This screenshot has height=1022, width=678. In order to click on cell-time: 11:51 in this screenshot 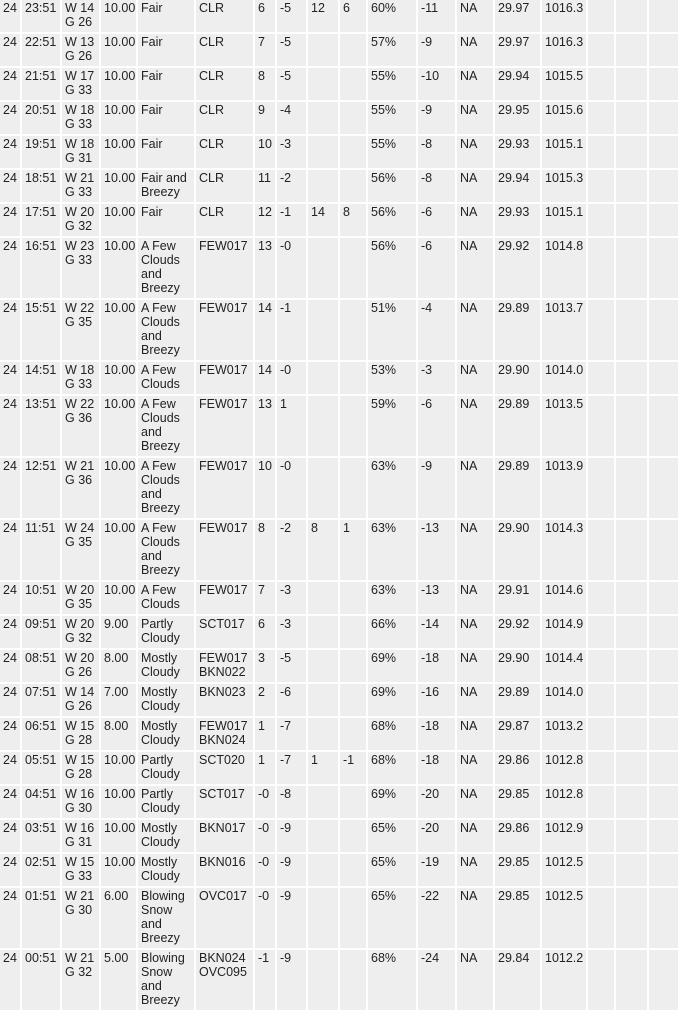, I will do `click(41, 550)`.